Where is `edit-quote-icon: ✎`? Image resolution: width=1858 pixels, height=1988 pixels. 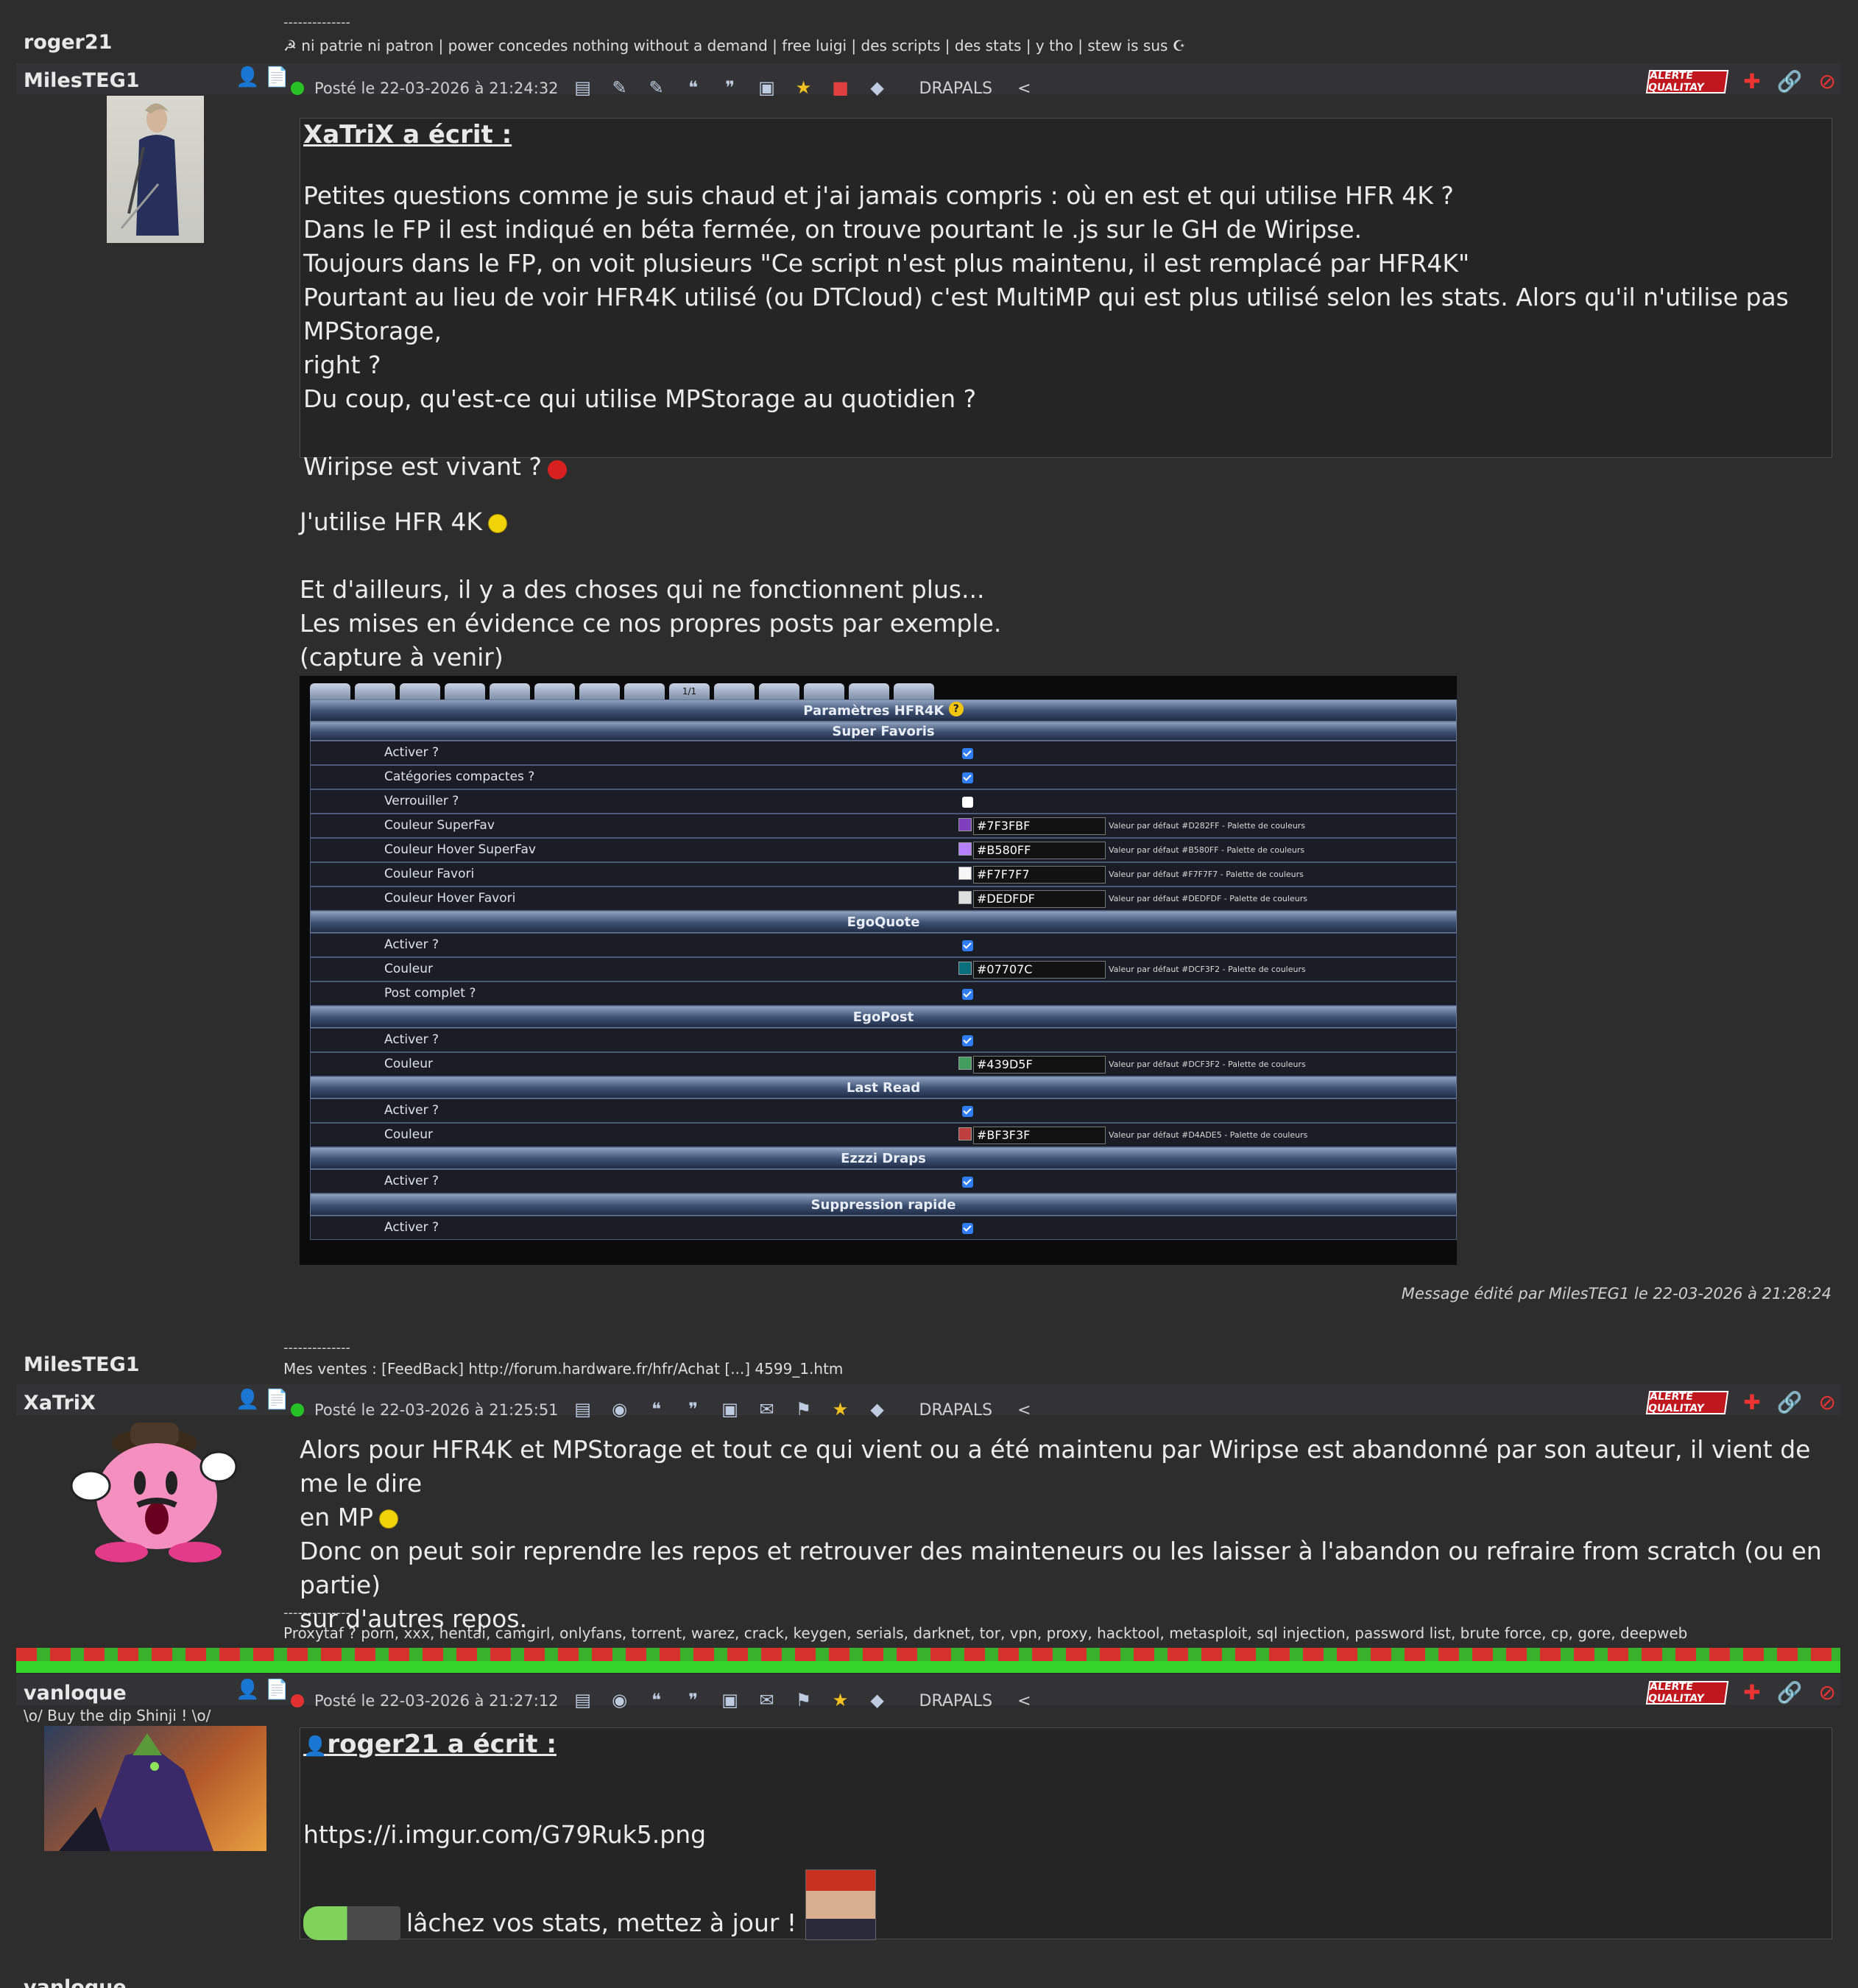 edit-quote-icon: ✎ is located at coordinates (656, 88).